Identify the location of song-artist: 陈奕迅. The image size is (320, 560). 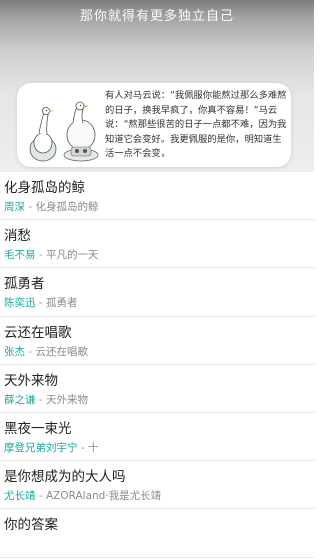
(20, 303).